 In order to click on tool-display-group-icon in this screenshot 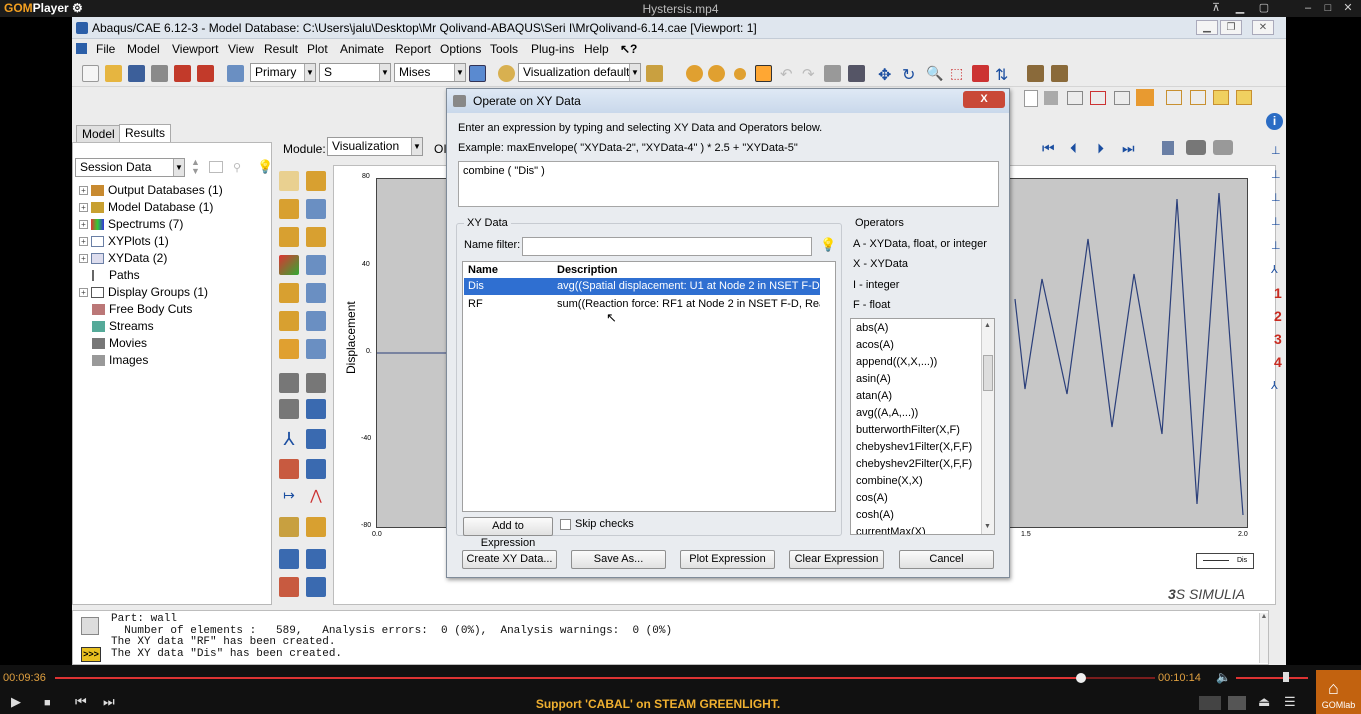, I will do `click(289, 559)`.